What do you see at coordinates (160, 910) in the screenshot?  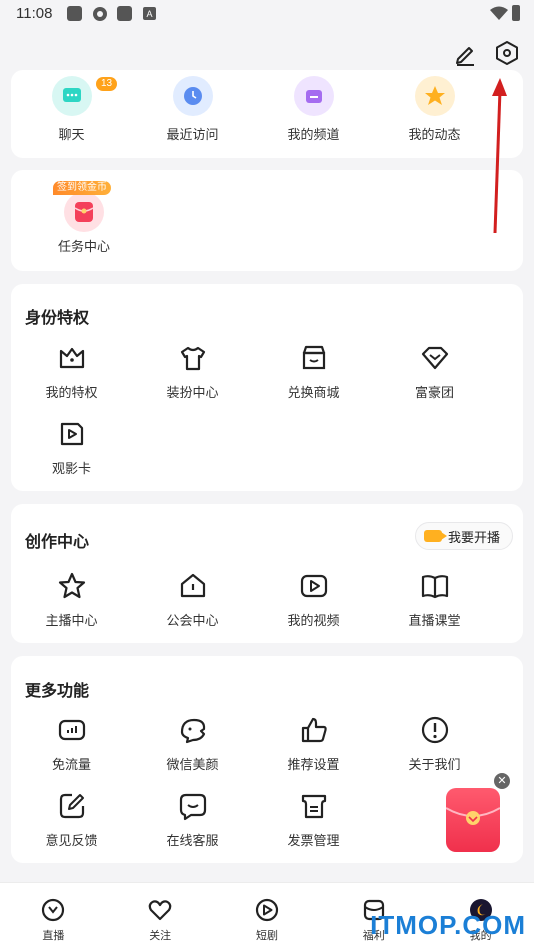 I see `heart-icon` at bounding box center [160, 910].